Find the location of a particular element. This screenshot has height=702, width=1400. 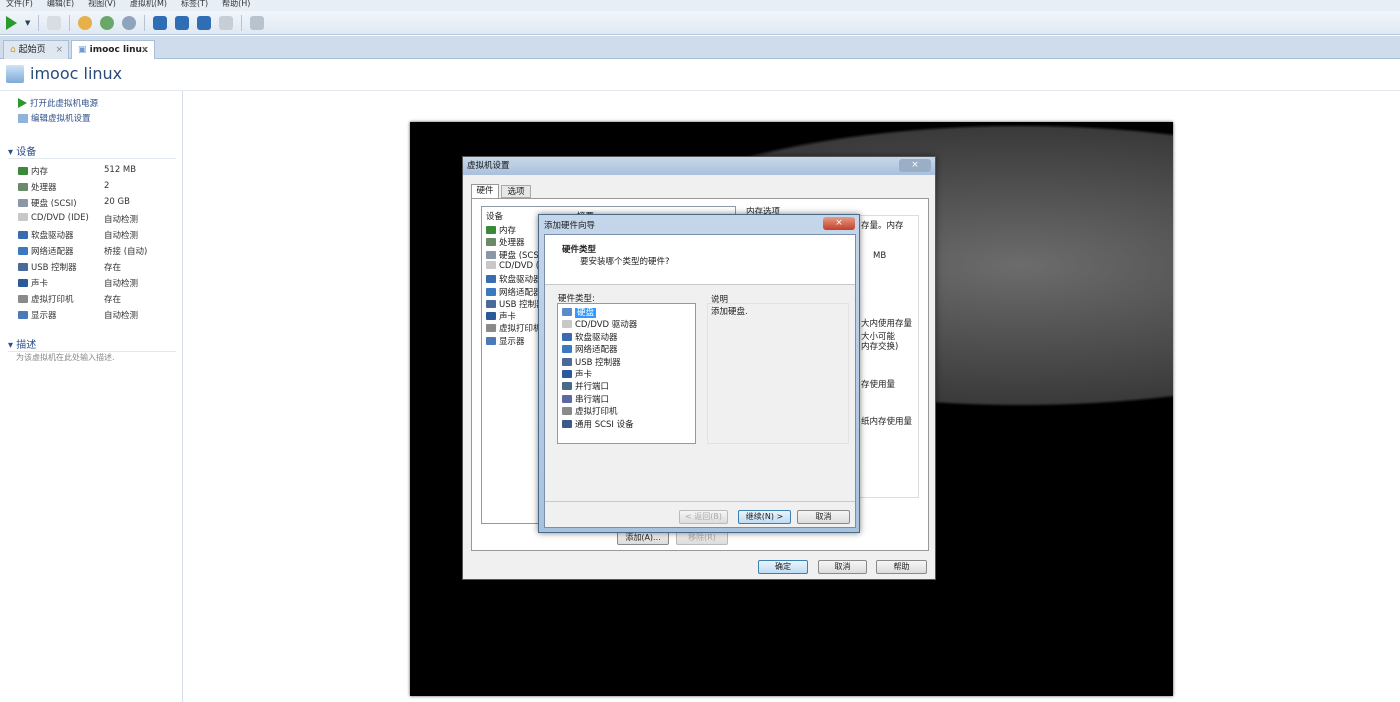

snapshot-icon is located at coordinates (85, 22).